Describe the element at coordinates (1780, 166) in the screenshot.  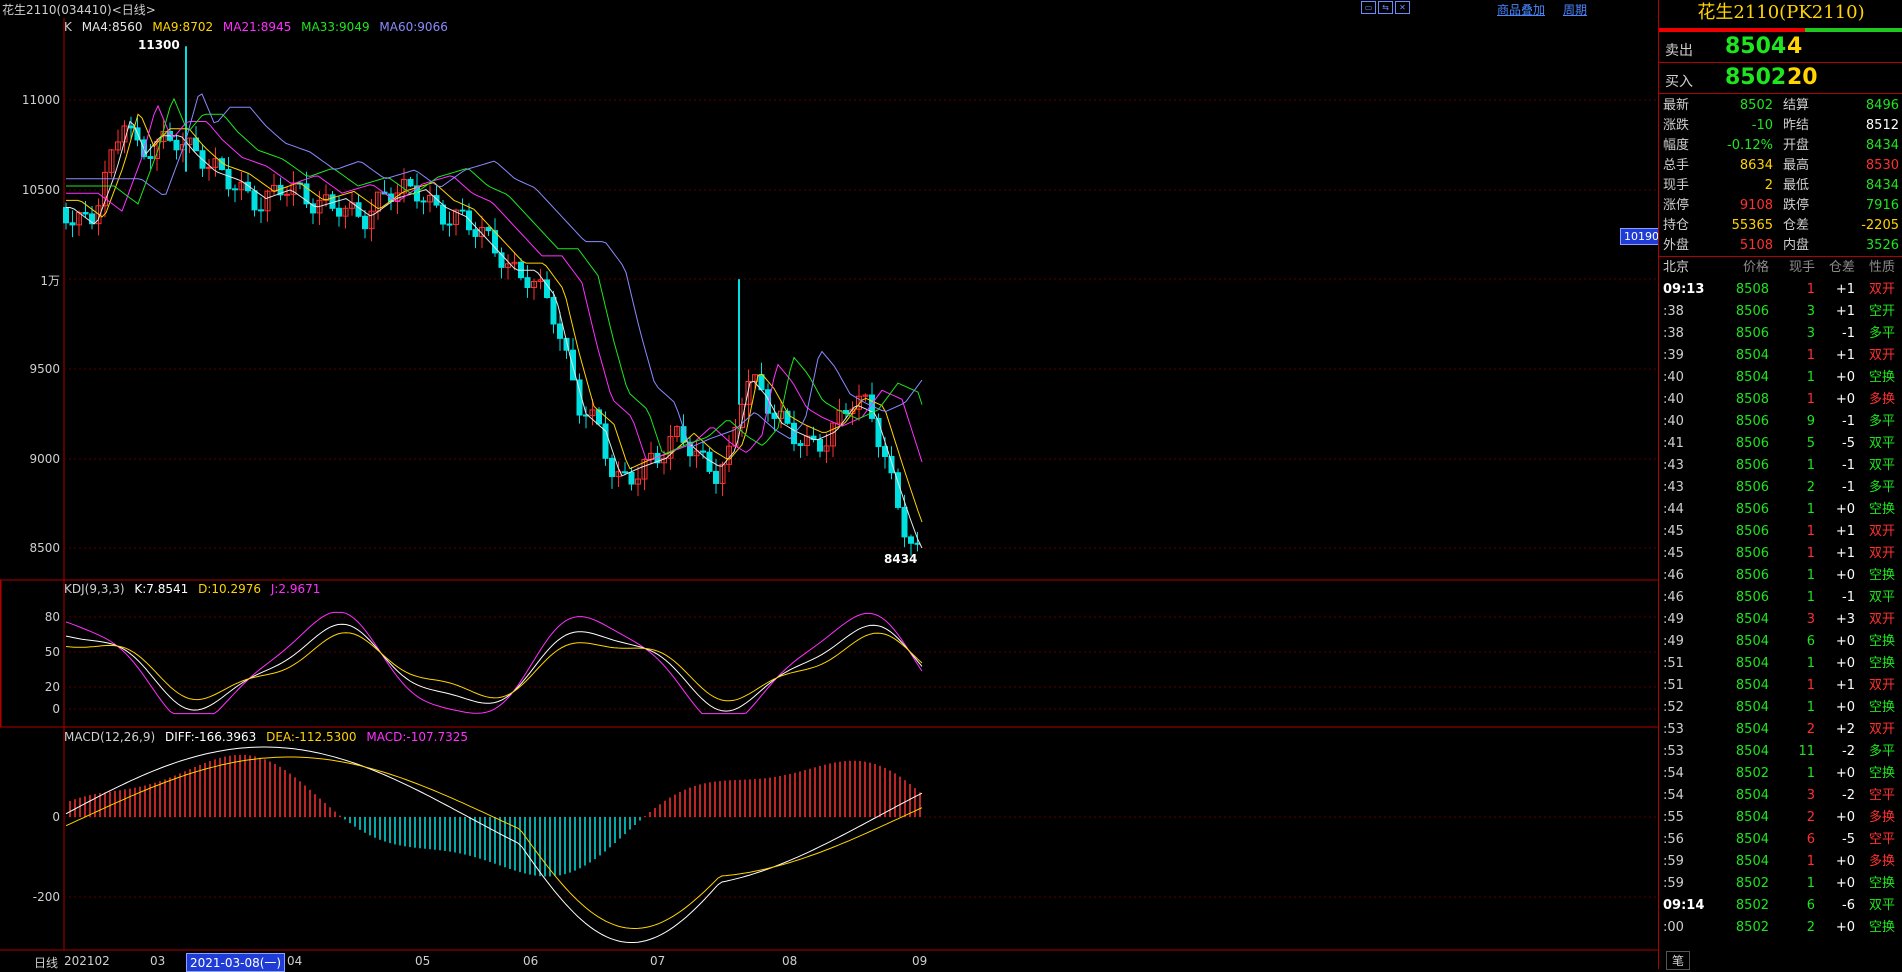
I see `stats-row: 总手 8634 最高 8530` at that location.